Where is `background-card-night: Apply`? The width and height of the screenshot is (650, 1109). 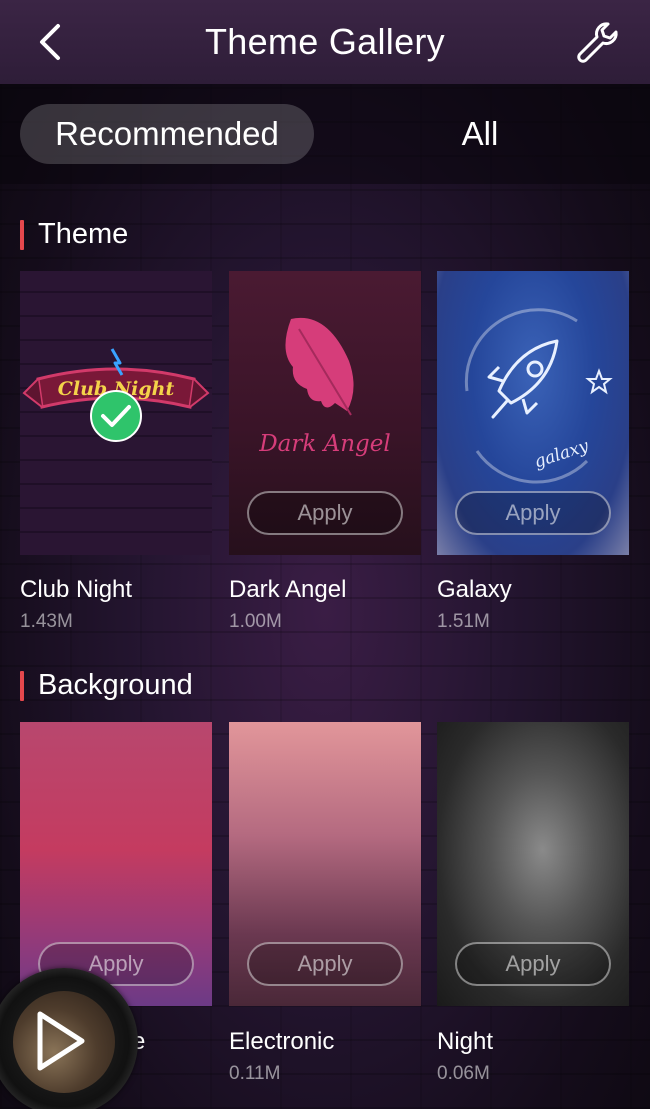
background-card-night: Apply is located at coordinates (533, 864).